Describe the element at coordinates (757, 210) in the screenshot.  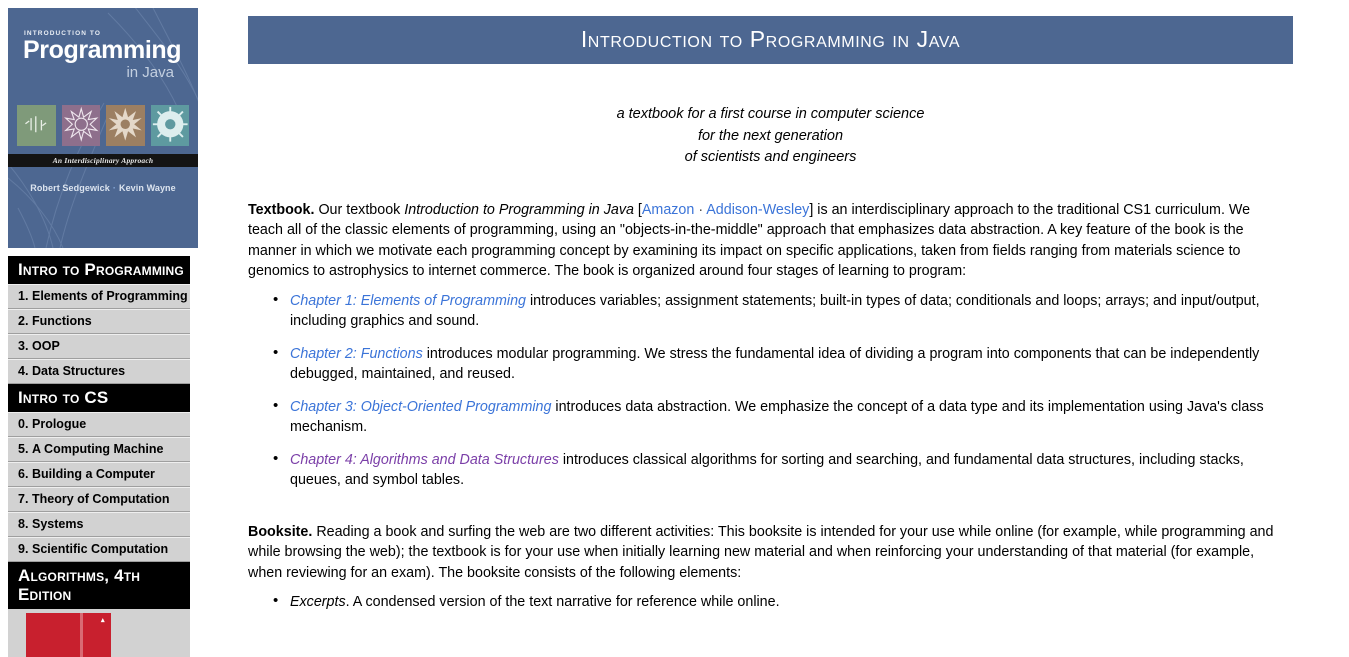
I see `addison-wesley-link: Addison-Wesley` at that location.